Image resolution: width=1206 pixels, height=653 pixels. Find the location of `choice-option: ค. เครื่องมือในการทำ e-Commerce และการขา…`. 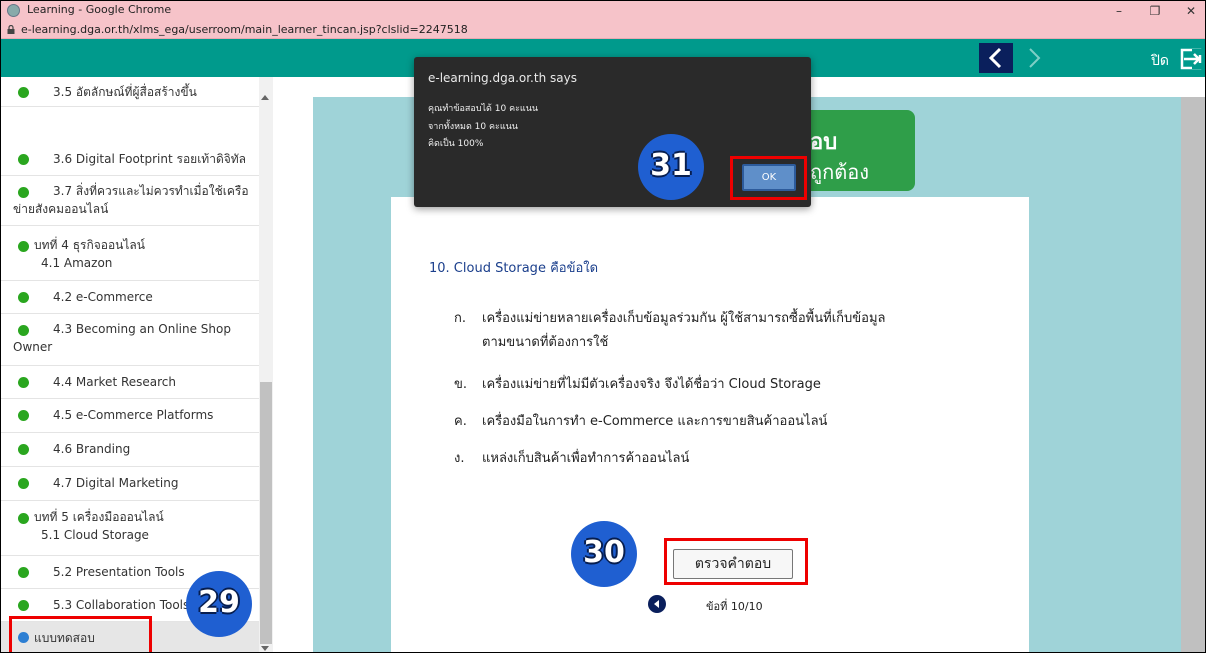

choice-option: ค. เครื่องมือในการทำ e-Commerce และการขา… is located at coordinates (714, 422).